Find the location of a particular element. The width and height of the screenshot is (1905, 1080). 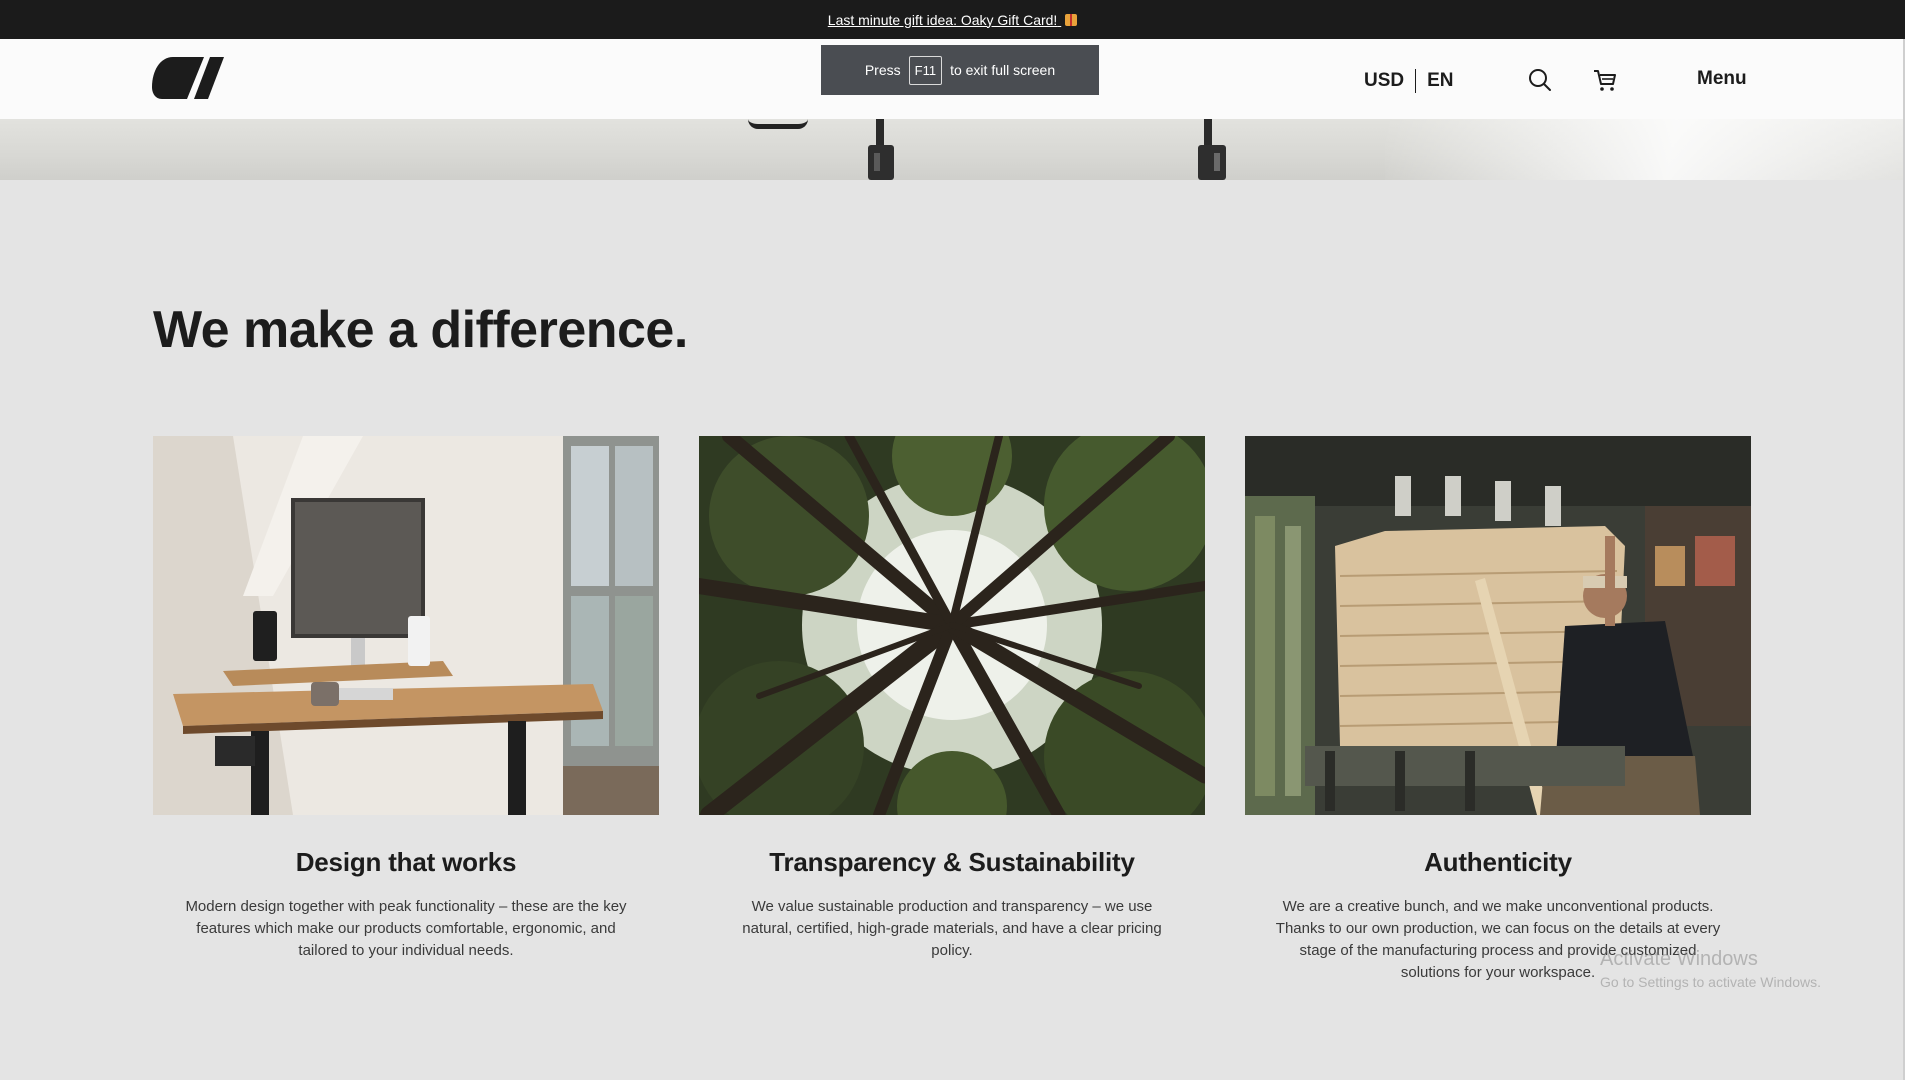

desk-leg-left is located at coordinates (881, 149).